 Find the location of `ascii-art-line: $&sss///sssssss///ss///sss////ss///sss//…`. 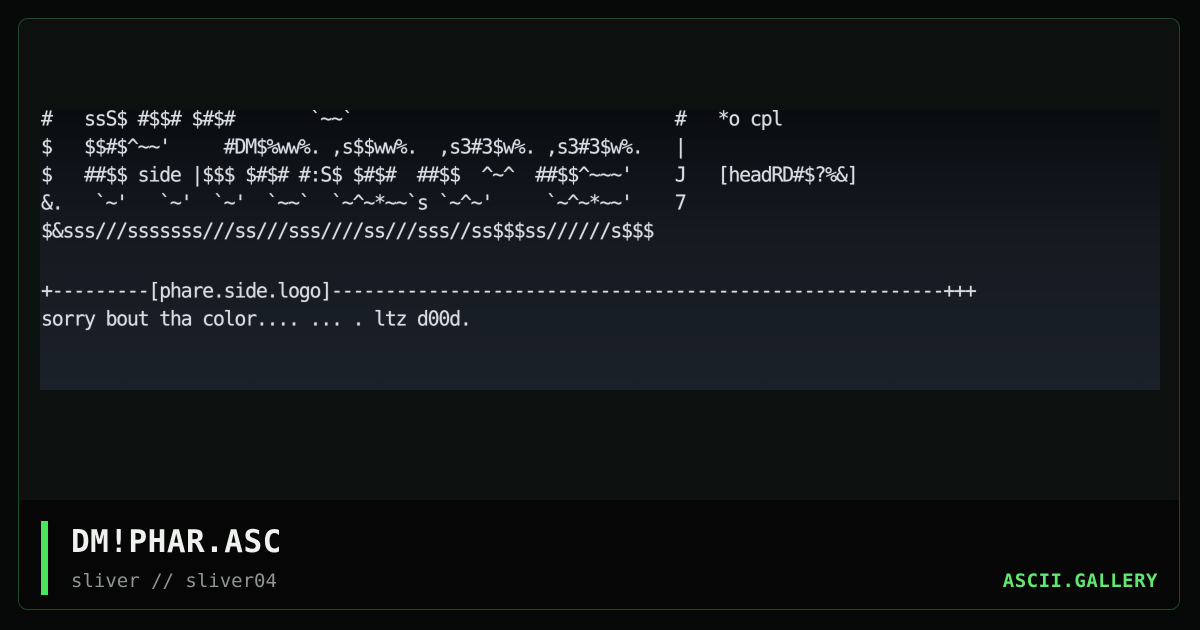

ascii-art-line: $&sss///sssssss///ss///sss////ss///sss//… is located at coordinates (348, 230).